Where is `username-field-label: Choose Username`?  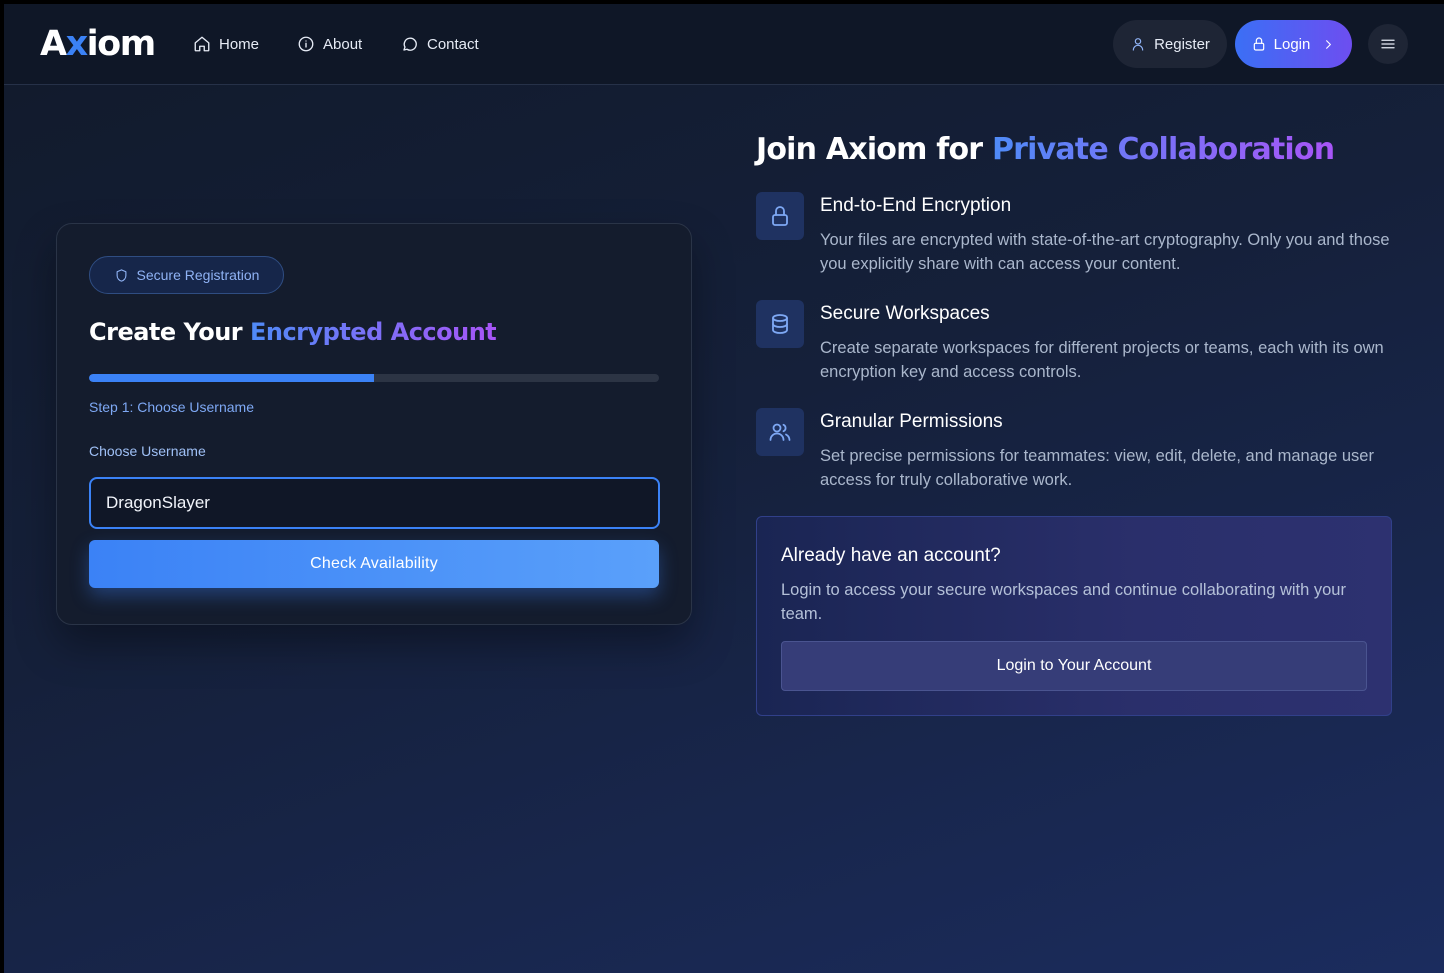
username-field-label: Choose Username is located at coordinates (147, 451).